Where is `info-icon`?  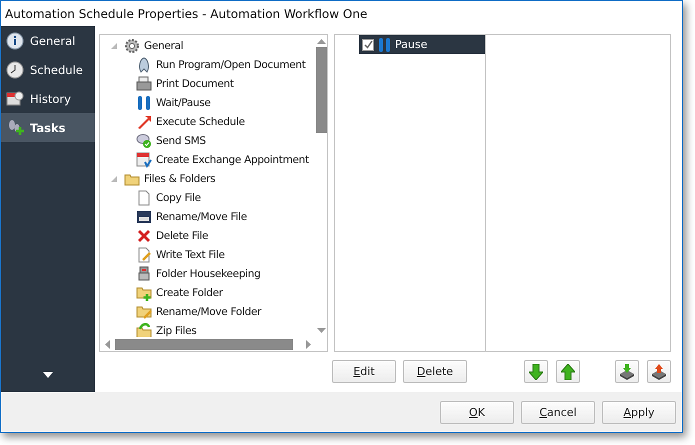 info-icon is located at coordinates (15, 41).